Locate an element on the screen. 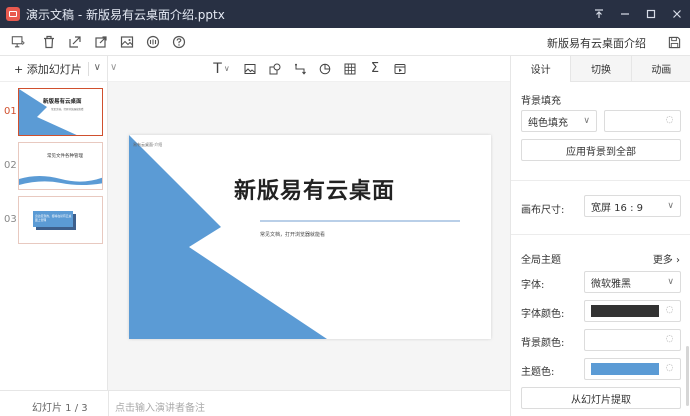 The width and height of the screenshot is (690, 416). minimize-icon is located at coordinates (625, 14).